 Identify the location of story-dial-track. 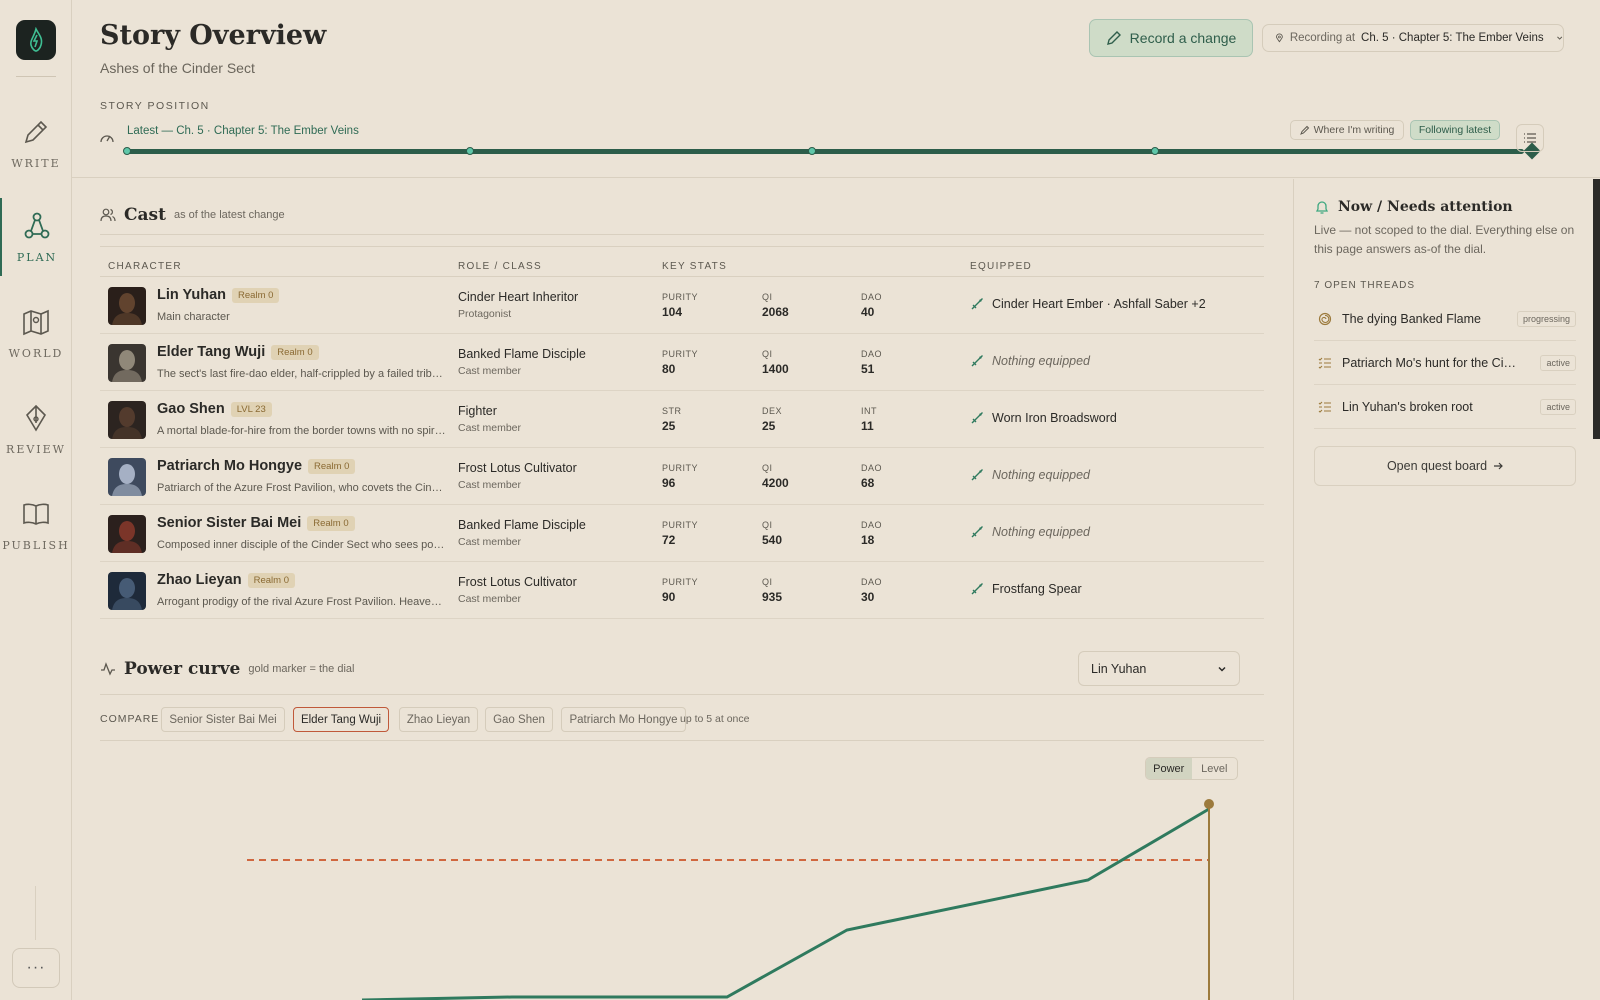
(825, 151).